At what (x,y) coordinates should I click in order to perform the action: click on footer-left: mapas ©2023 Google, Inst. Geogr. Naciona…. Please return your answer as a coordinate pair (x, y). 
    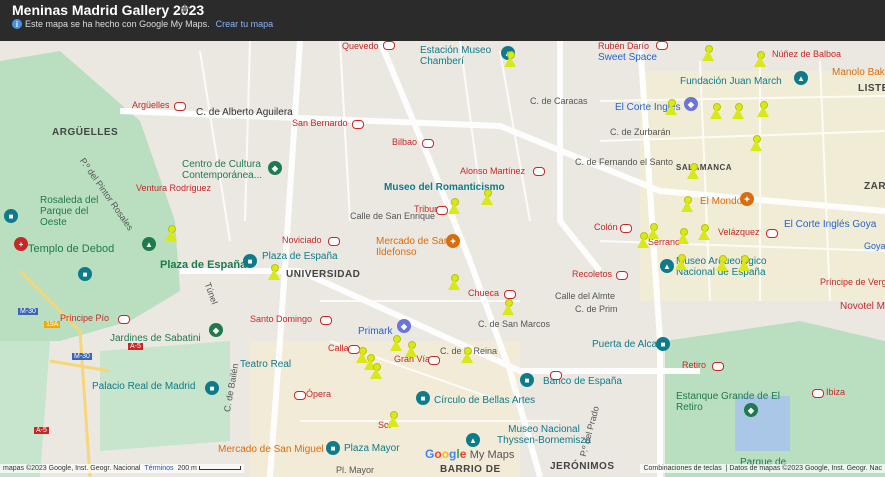
    Looking at the image, I should click on (122, 468).